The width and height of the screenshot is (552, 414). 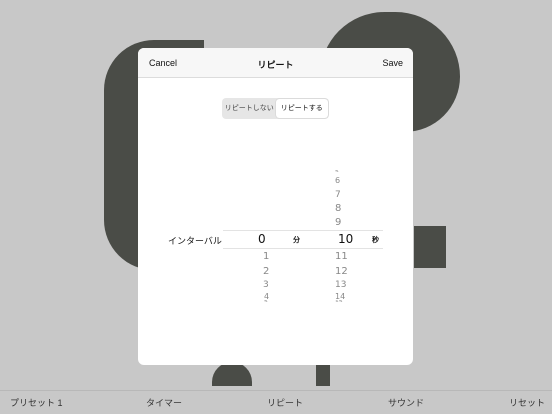 What do you see at coordinates (337, 171) in the screenshot?
I see `seconds-wheel-item: 5` at bounding box center [337, 171].